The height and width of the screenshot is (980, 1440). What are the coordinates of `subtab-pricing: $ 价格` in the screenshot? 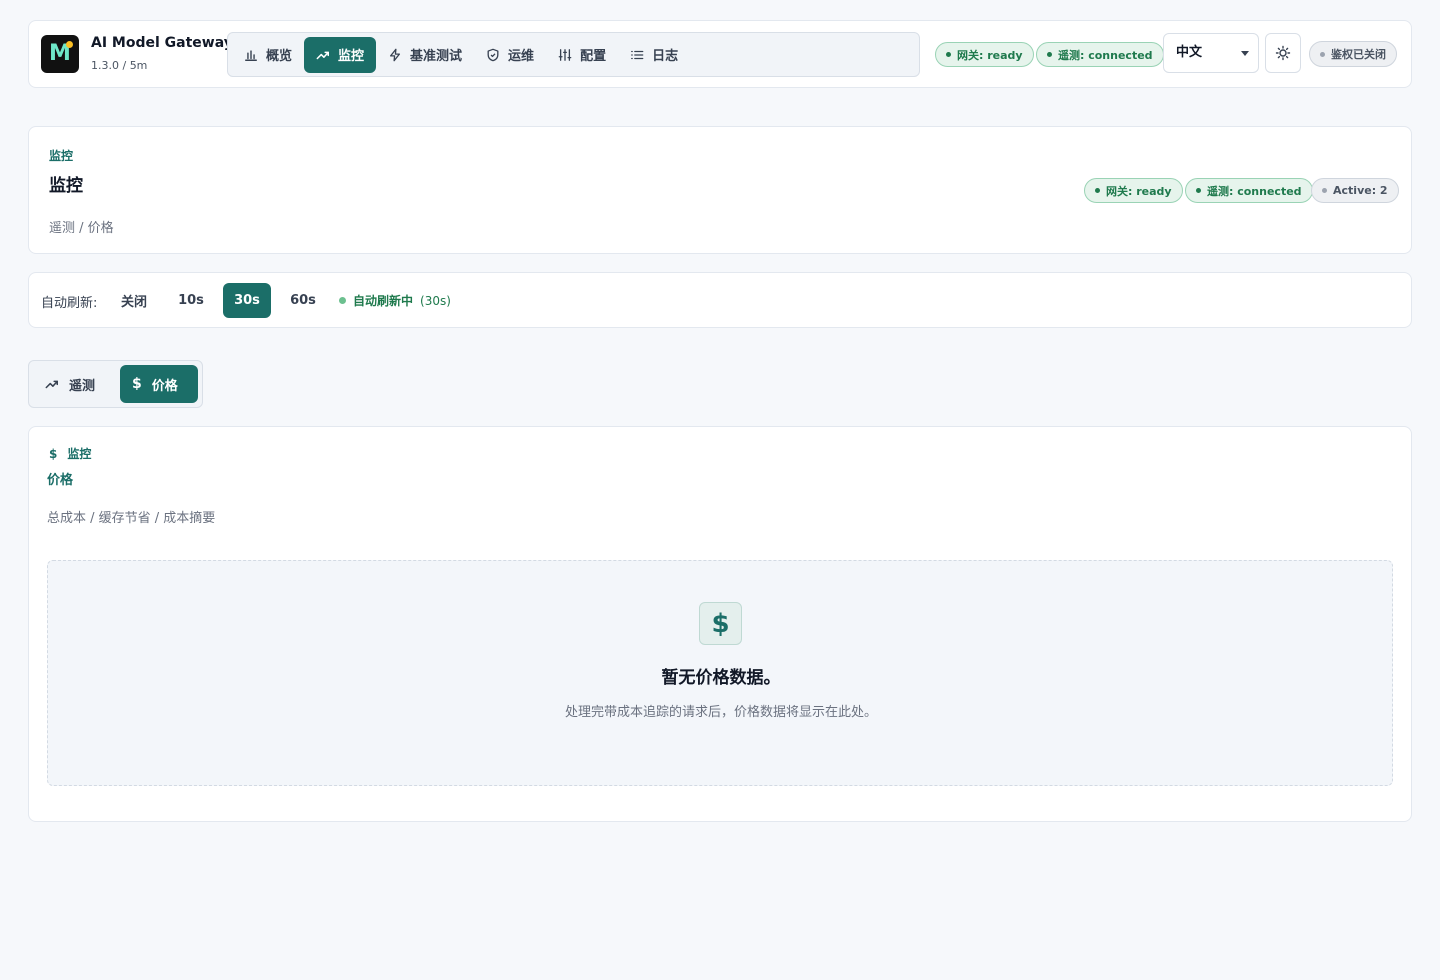 It's located at (159, 384).